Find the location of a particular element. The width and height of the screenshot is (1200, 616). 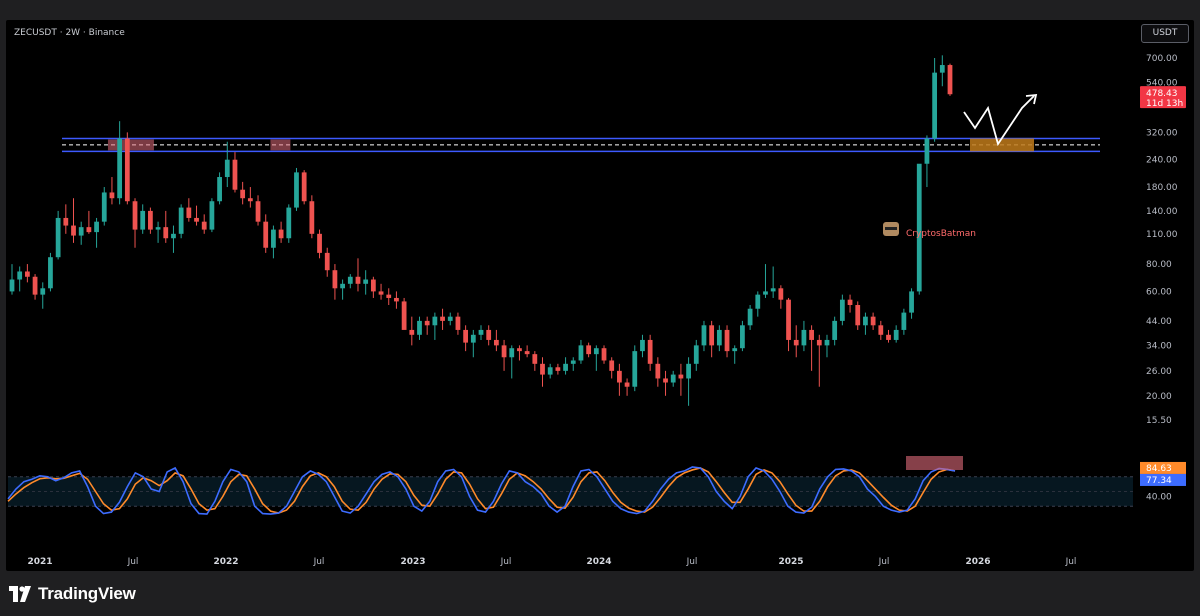

price-axis-tick: 60.00 is located at coordinates (1159, 292).